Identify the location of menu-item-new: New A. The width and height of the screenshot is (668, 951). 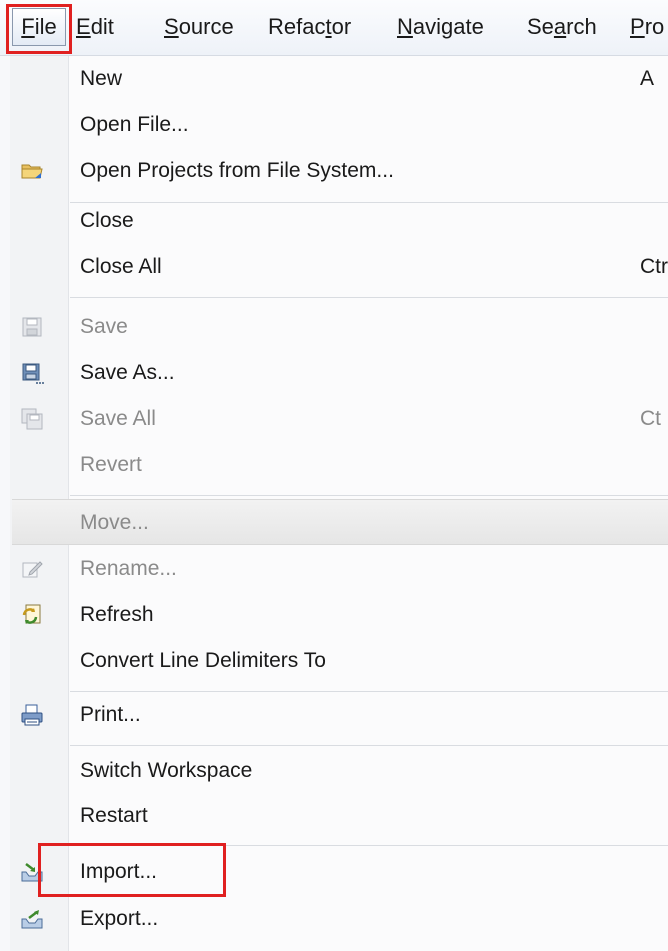
(334, 79).